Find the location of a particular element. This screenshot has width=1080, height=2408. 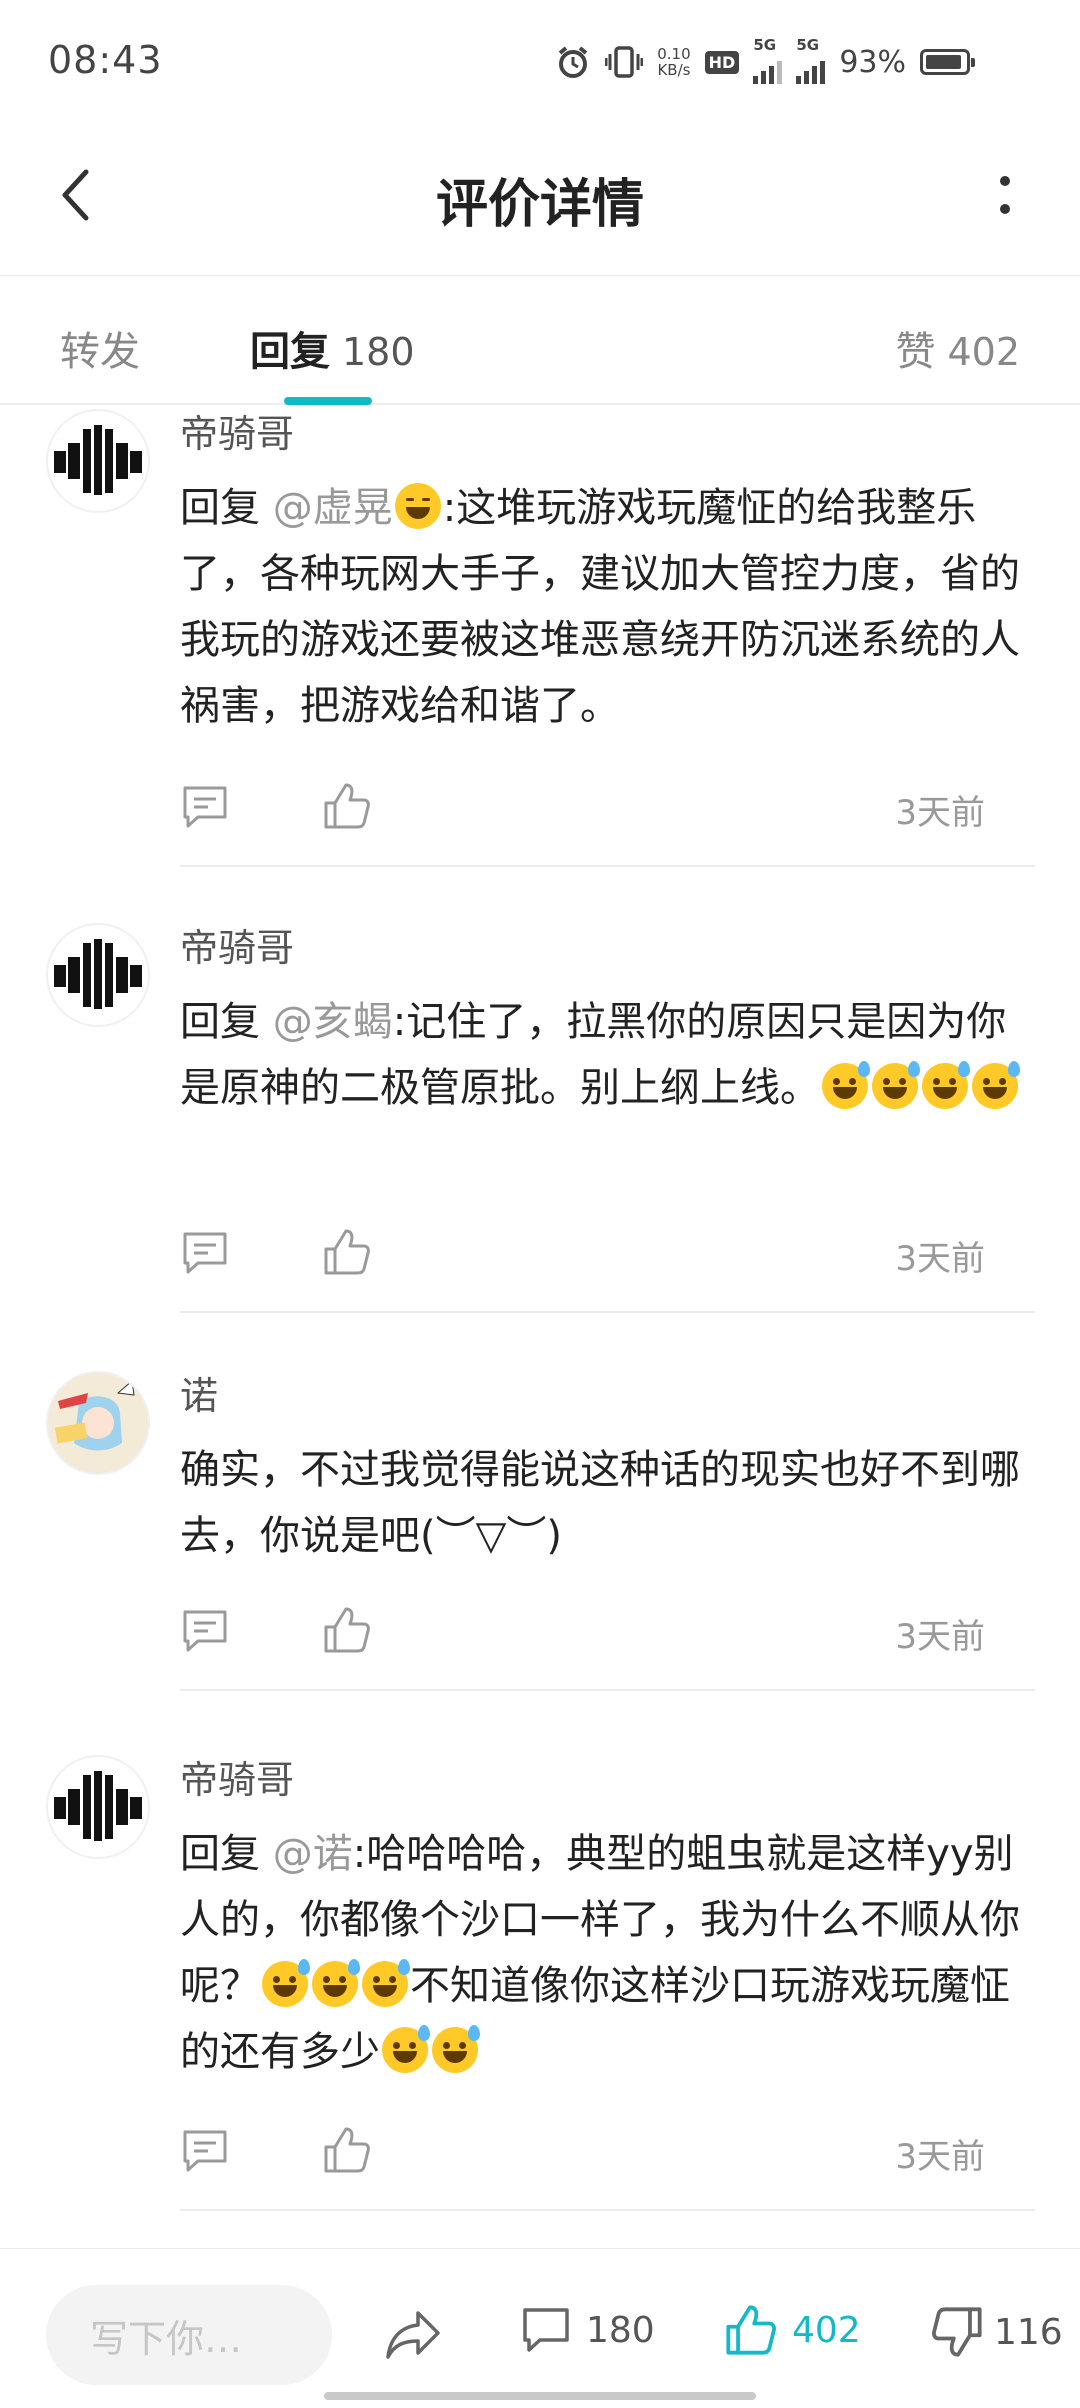

share-icon is located at coordinates (413, 2335).